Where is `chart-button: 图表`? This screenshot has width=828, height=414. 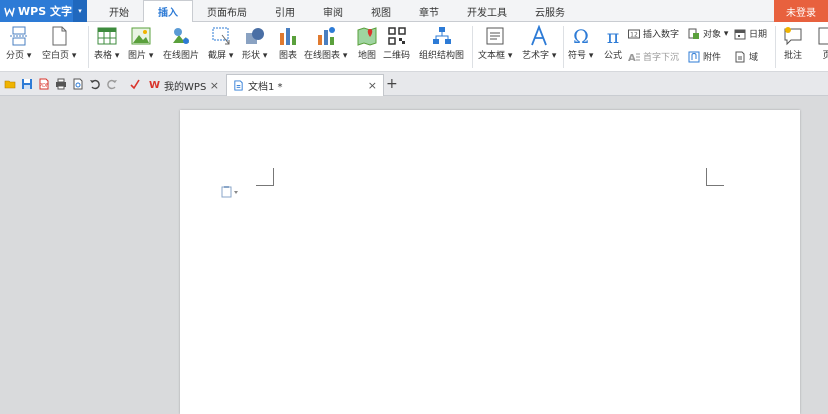
chart-button: 图表 is located at coordinates (288, 43).